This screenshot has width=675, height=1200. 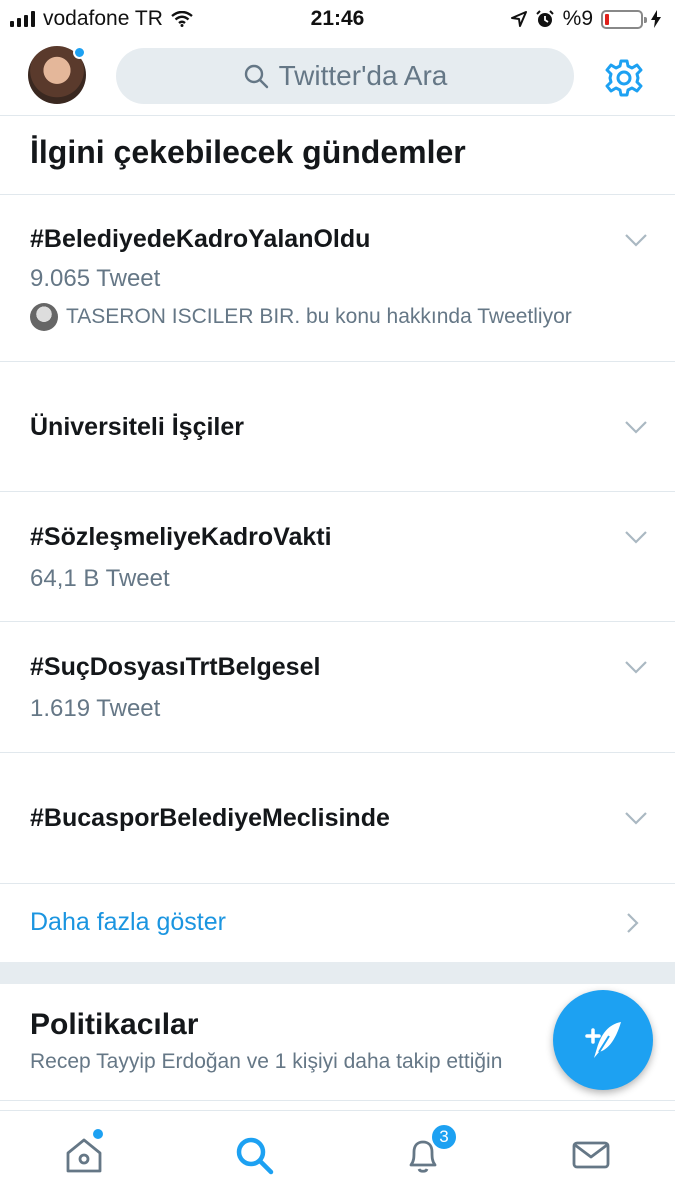 What do you see at coordinates (22, 19) in the screenshot?
I see `signal-icon` at bounding box center [22, 19].